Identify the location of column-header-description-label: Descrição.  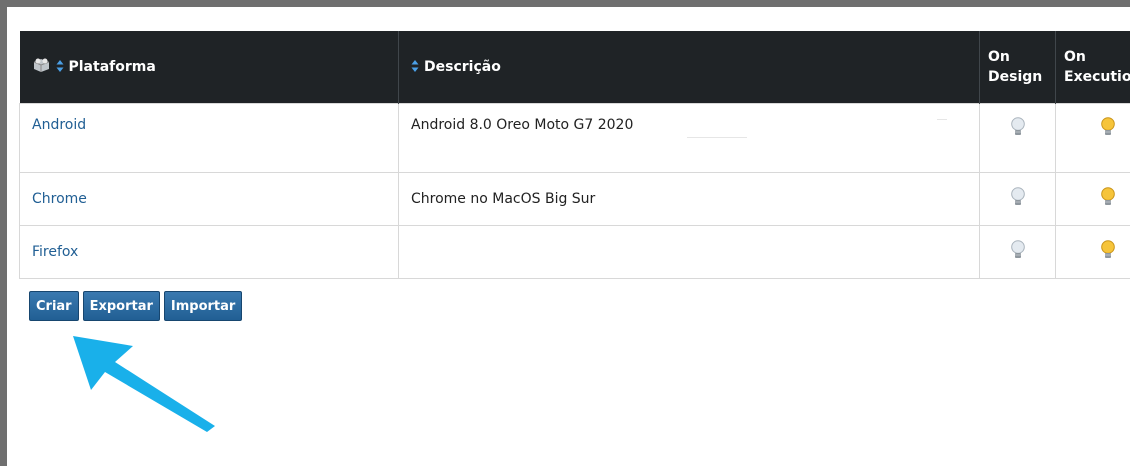
(462, 67).